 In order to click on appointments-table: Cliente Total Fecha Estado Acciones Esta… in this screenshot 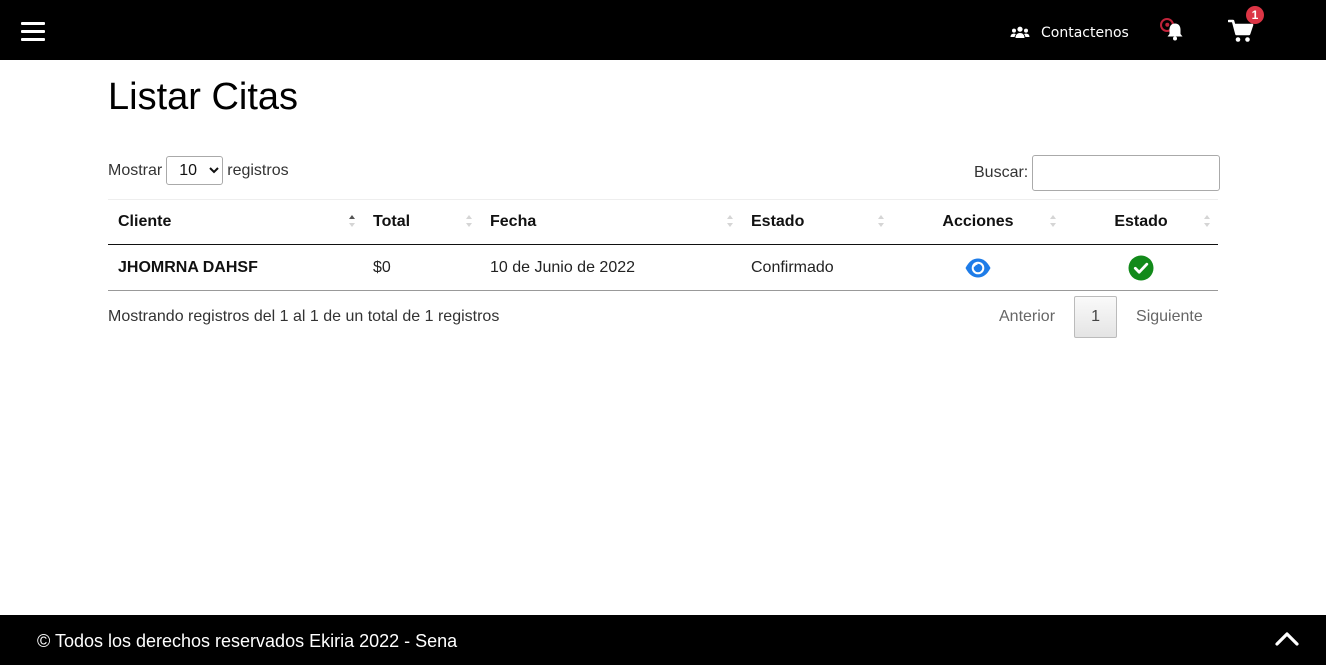, I will do `click(663, 245)`.